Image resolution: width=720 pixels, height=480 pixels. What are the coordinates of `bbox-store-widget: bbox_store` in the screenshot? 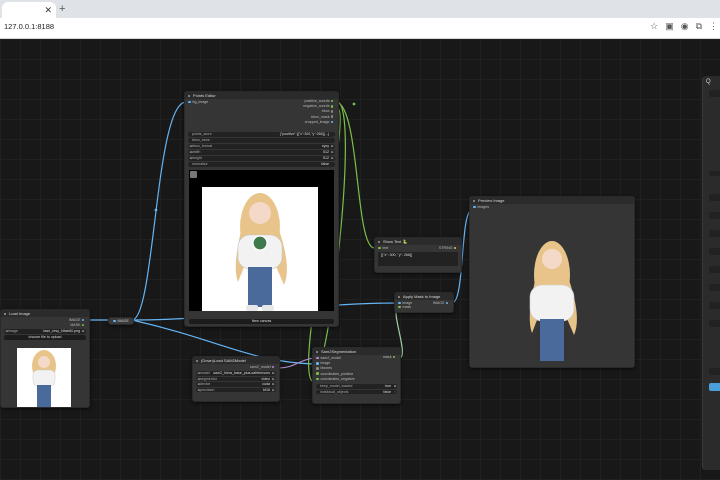 It's located at (261, 140).